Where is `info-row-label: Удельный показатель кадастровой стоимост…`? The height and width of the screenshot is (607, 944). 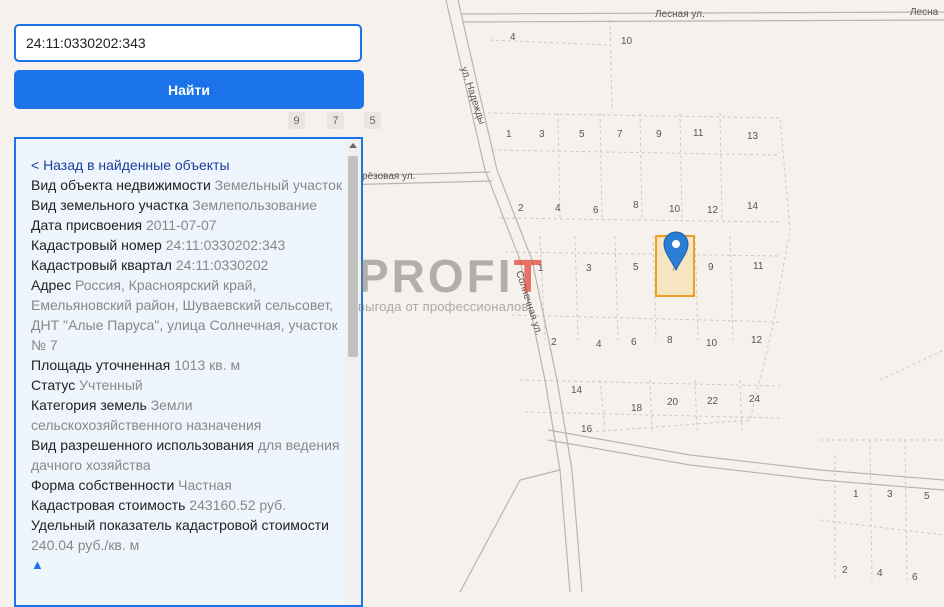
info-row-label: Удельный показатель кадастровой стоимост… is located at coordinates (180, 525).